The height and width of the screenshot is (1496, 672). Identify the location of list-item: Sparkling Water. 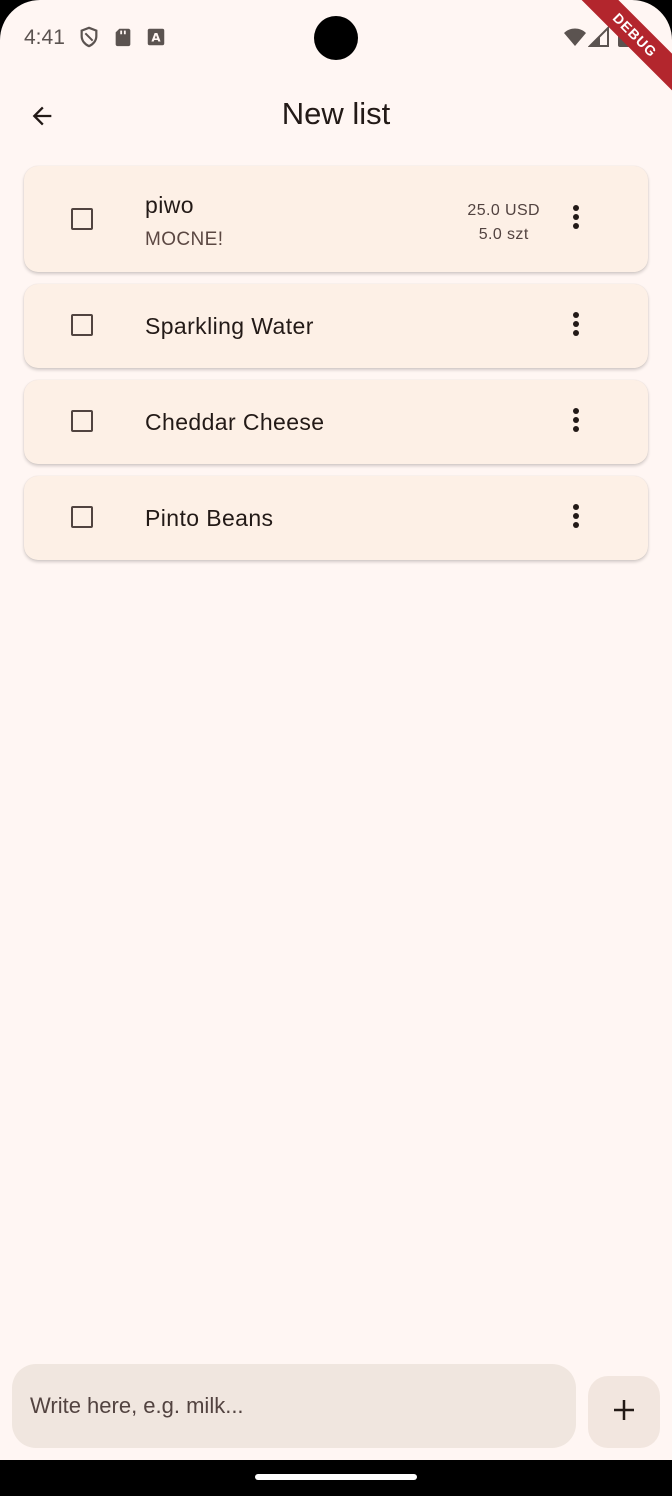
(336, 326).